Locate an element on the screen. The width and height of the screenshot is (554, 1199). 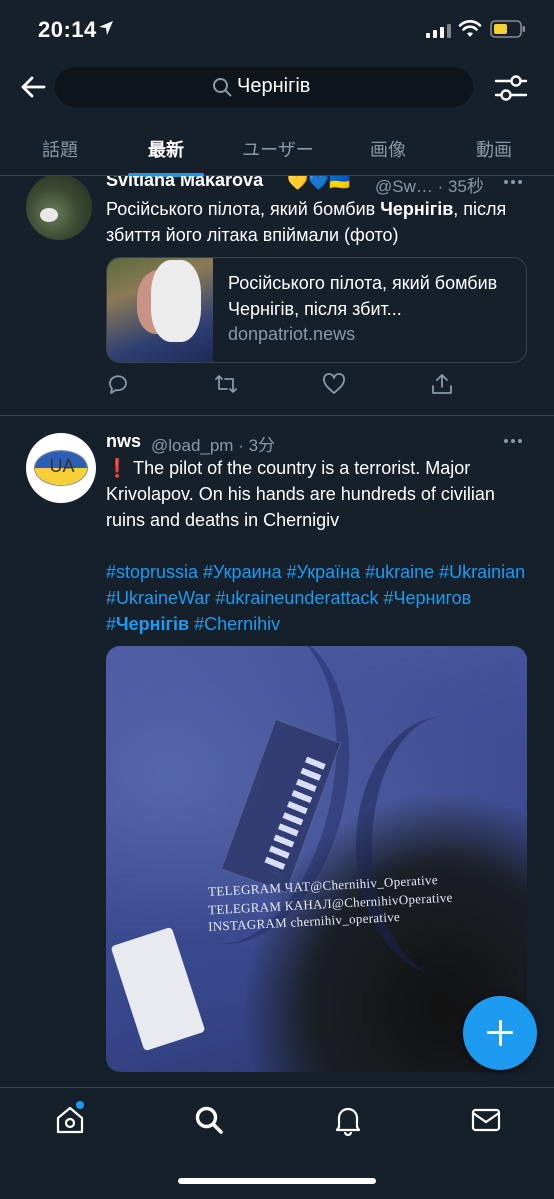
search-tabs: 話題 最新 ユーザー 画像 動画 is located at coordinates (277, 147).